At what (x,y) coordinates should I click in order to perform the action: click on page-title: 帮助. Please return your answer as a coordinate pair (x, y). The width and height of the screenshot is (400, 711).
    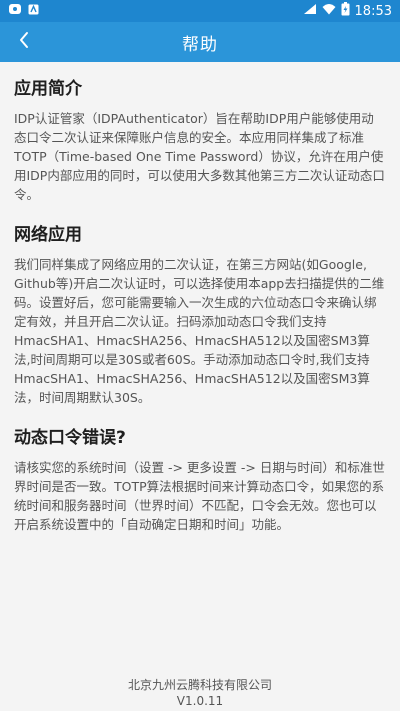
    Looking at the image, I should click on (200, 44).